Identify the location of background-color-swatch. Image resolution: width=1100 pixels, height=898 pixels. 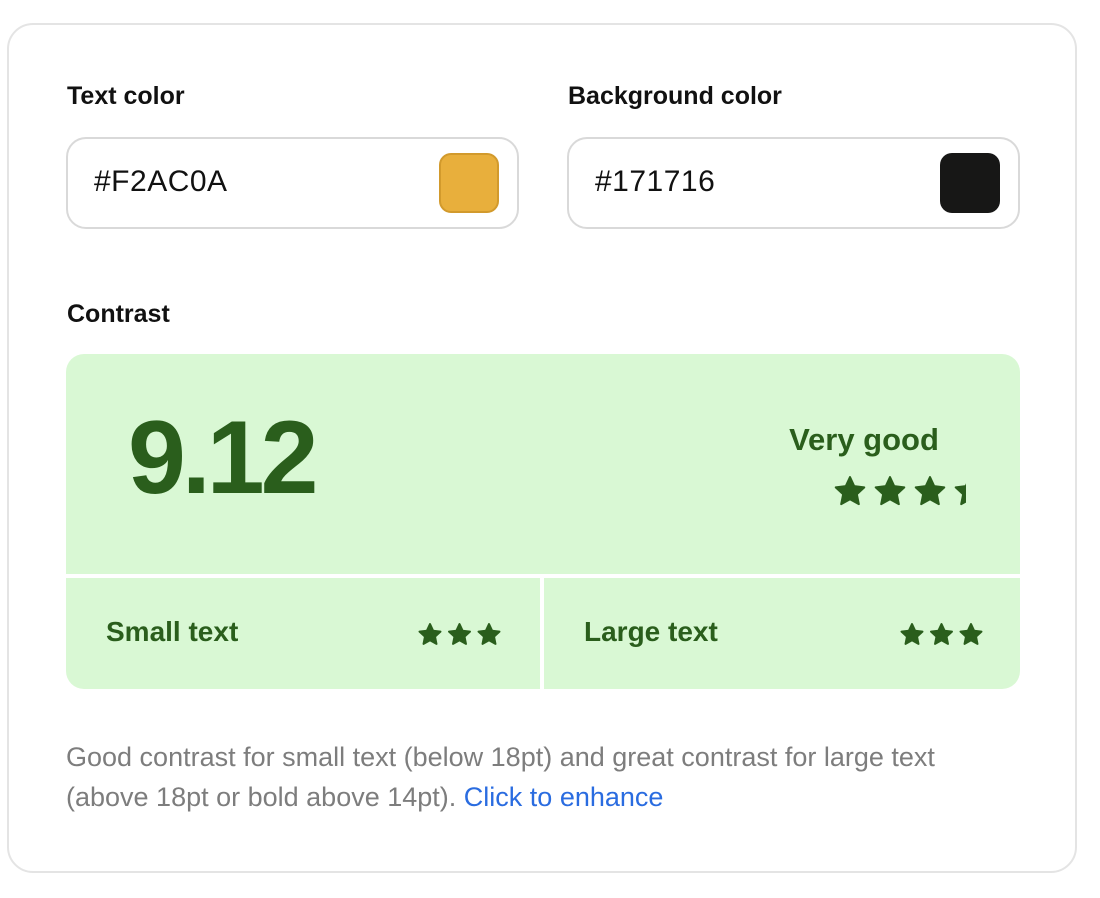
(970, 183).